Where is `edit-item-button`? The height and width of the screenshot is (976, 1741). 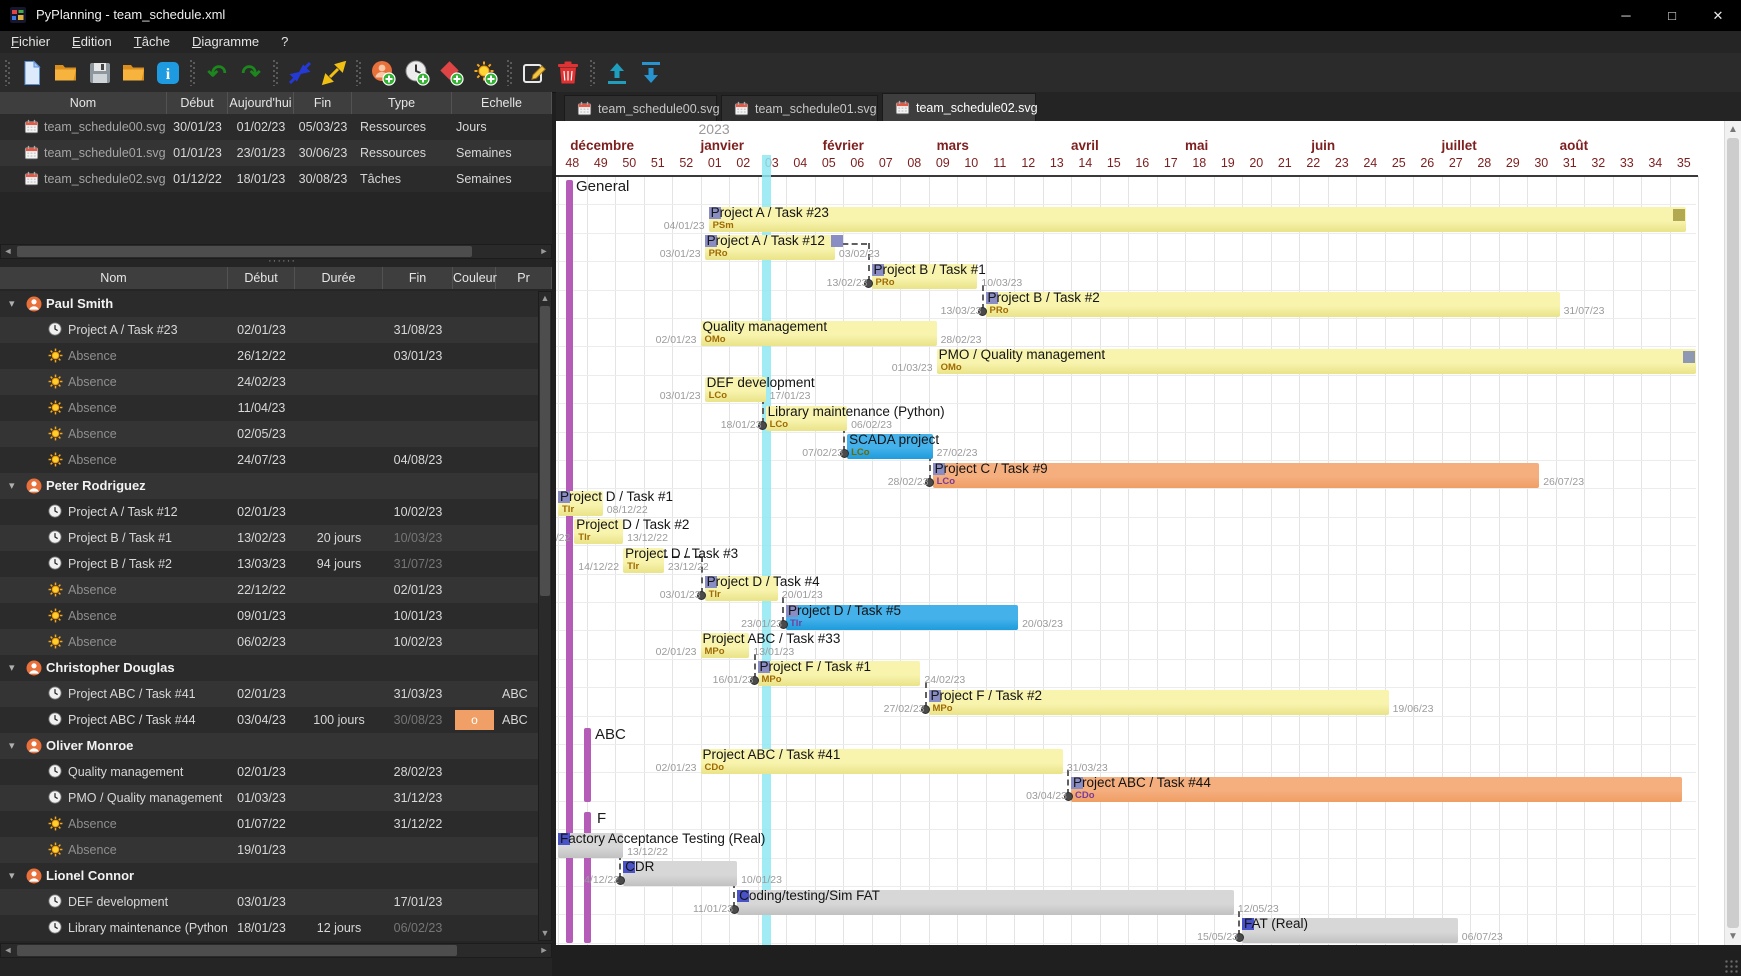 edit-item-button is located at coordinates (534, 73).